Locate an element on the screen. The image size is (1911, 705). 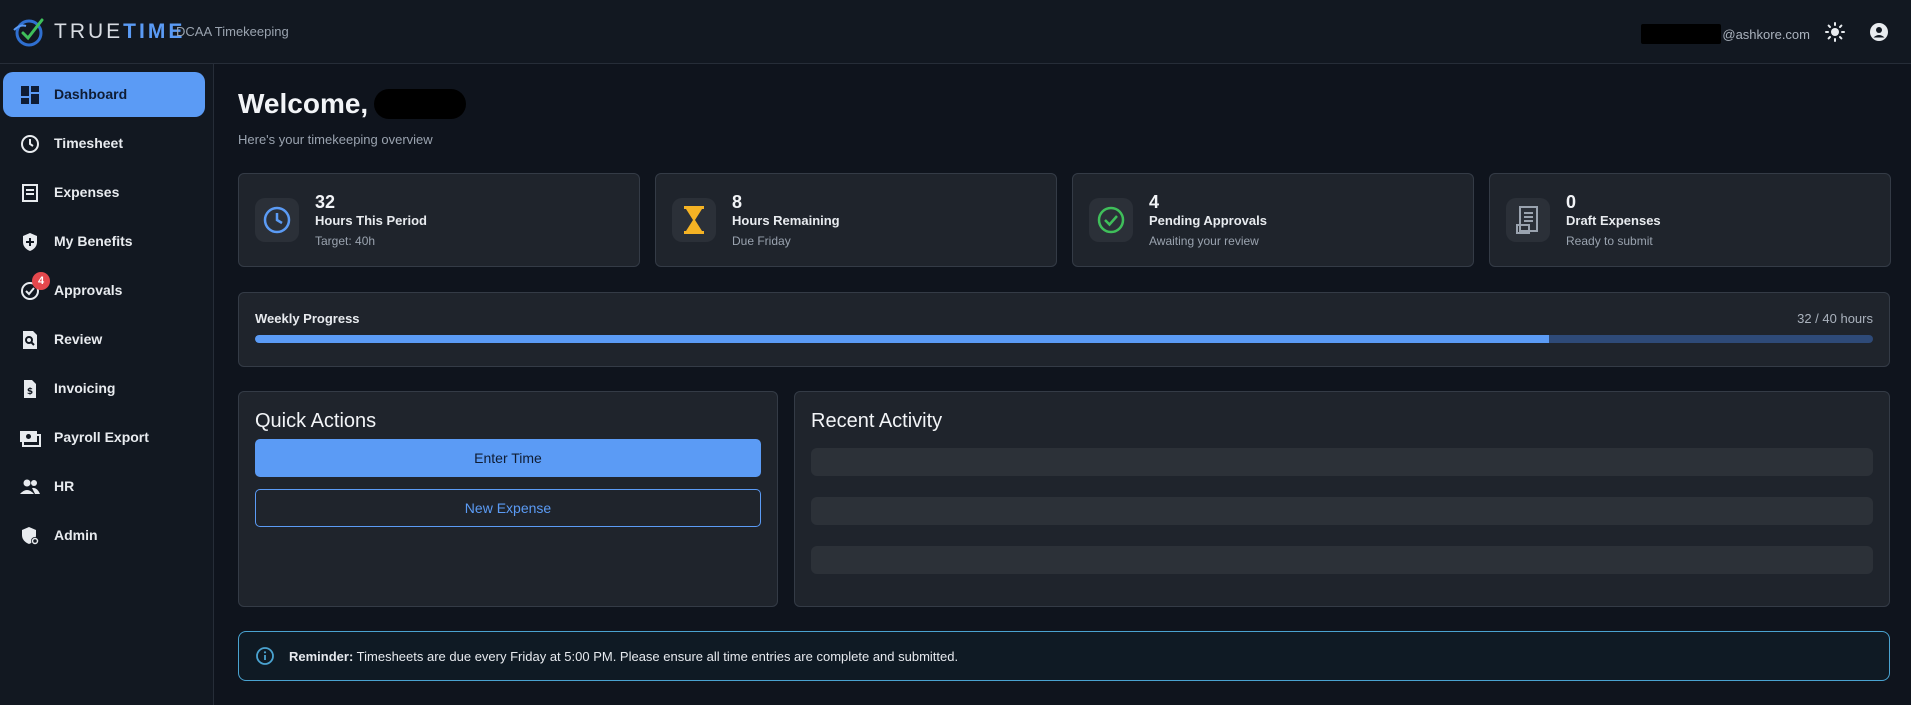
check-circle-icon is located at coordinates (1111, 220).